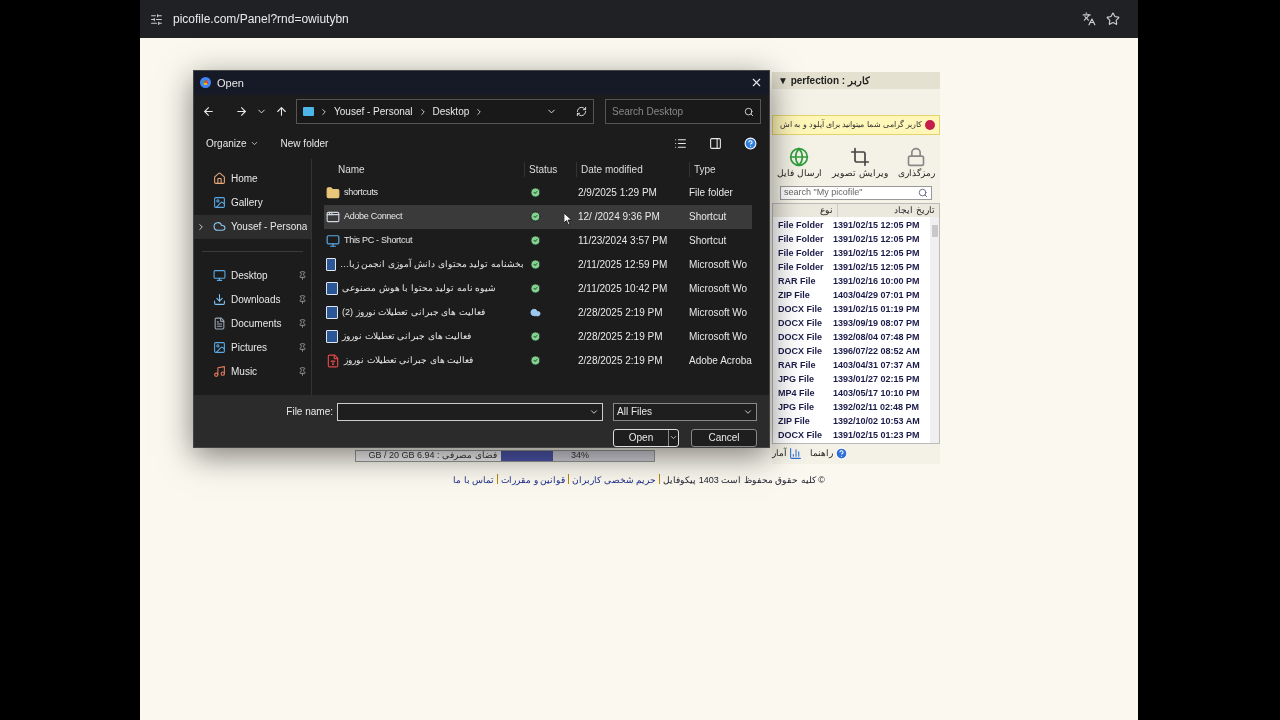 The width and height of the screenshot is (1280, 720). I want to click on table-cell-text: 1403/04/31 07:37 AM, so click(876, 365).